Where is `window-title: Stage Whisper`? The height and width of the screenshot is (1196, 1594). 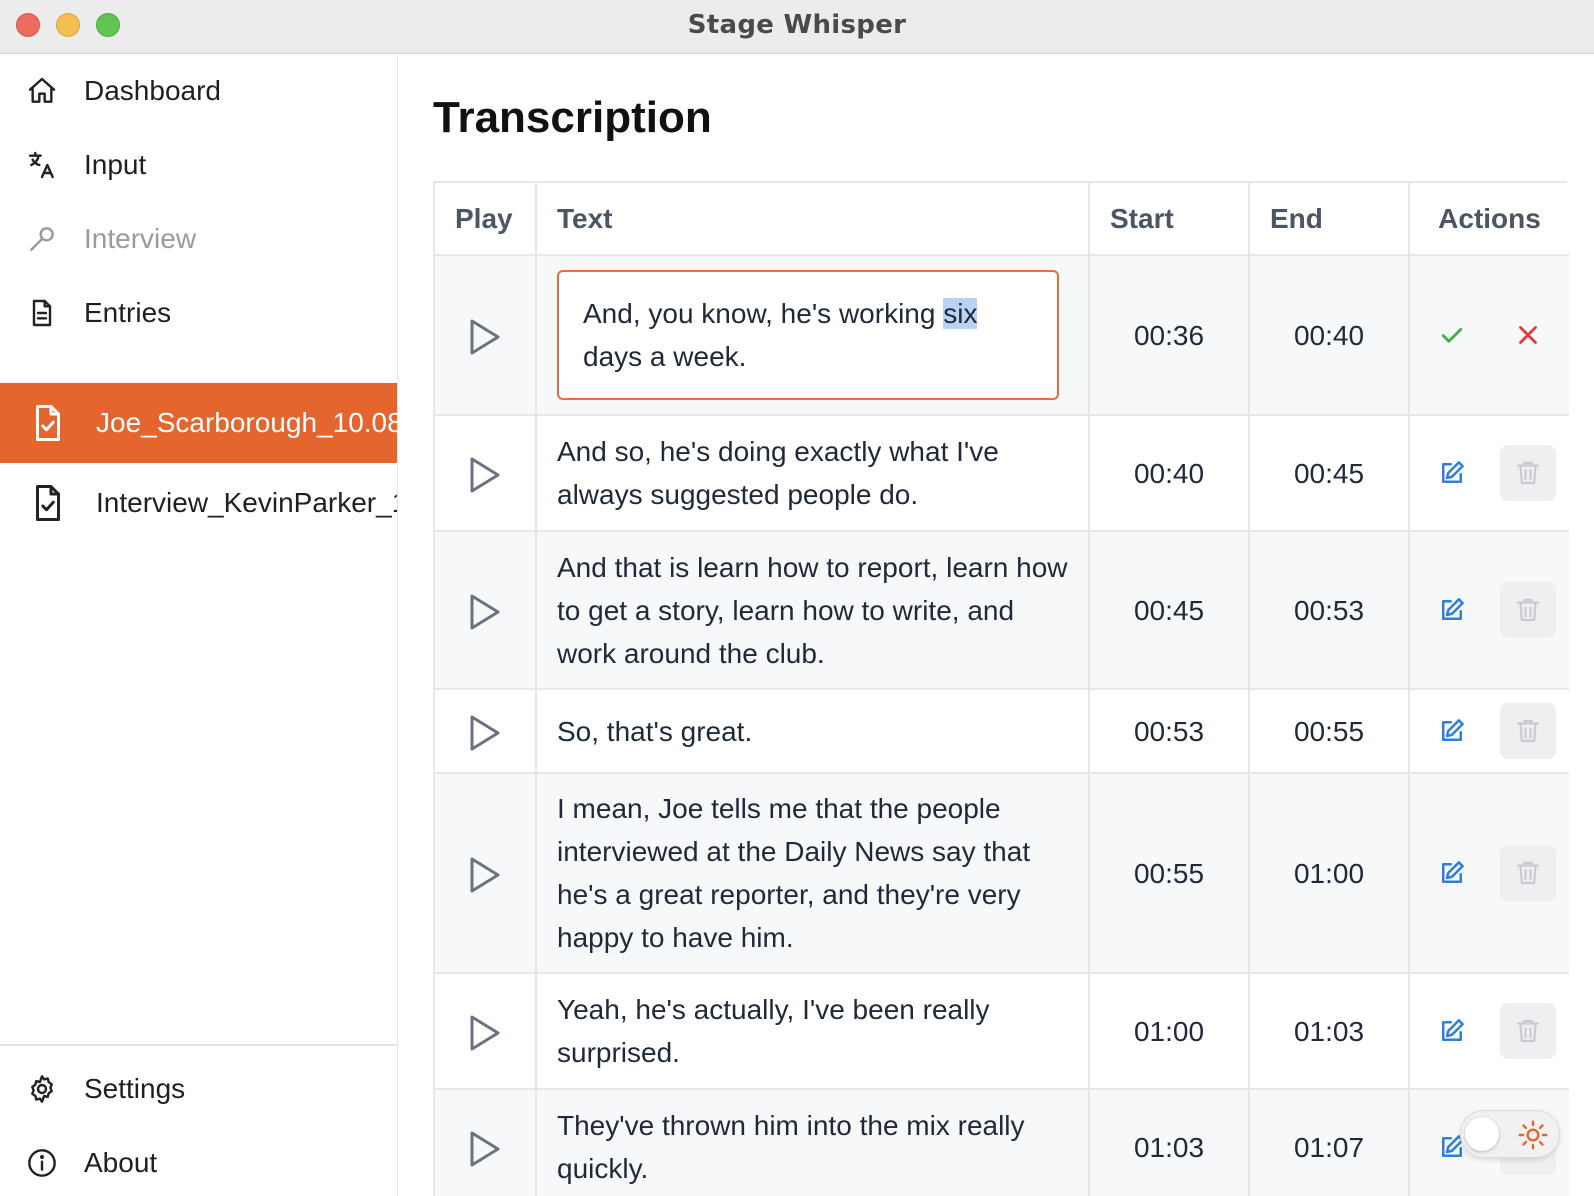 window-title: Stage Whisper is located at coordinates (797, 25).